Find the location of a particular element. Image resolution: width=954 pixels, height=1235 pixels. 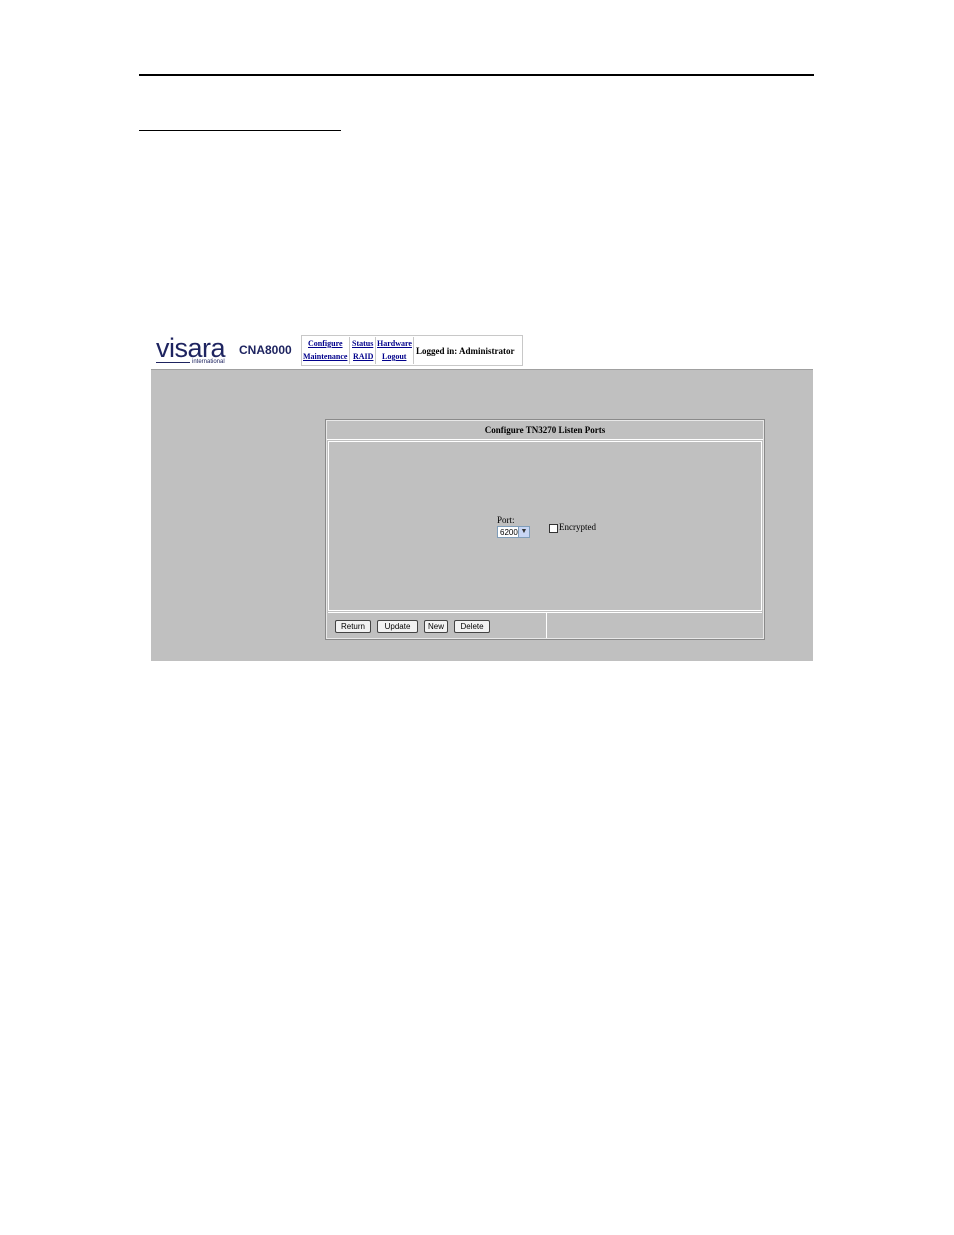

section-heading-underline is located at coordinates (240, 130).